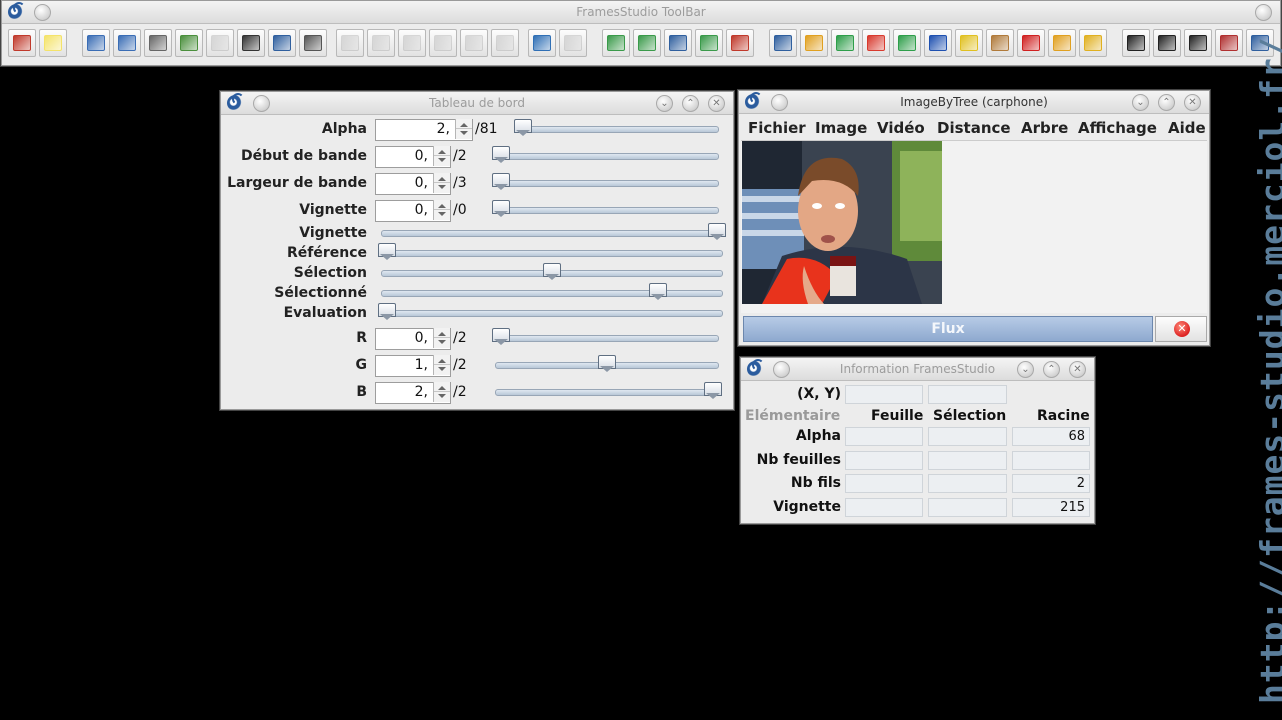 This screenshot has width=1282, height=720. I want to click on slider-row-1-slider-thumb, so click(387, 251).